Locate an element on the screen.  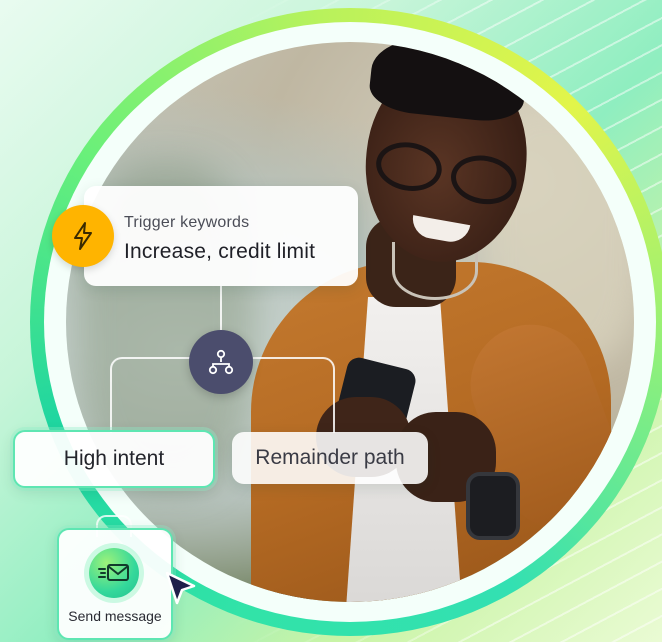
connector-branch-to-high-intent is located at coordinates (151, 395).